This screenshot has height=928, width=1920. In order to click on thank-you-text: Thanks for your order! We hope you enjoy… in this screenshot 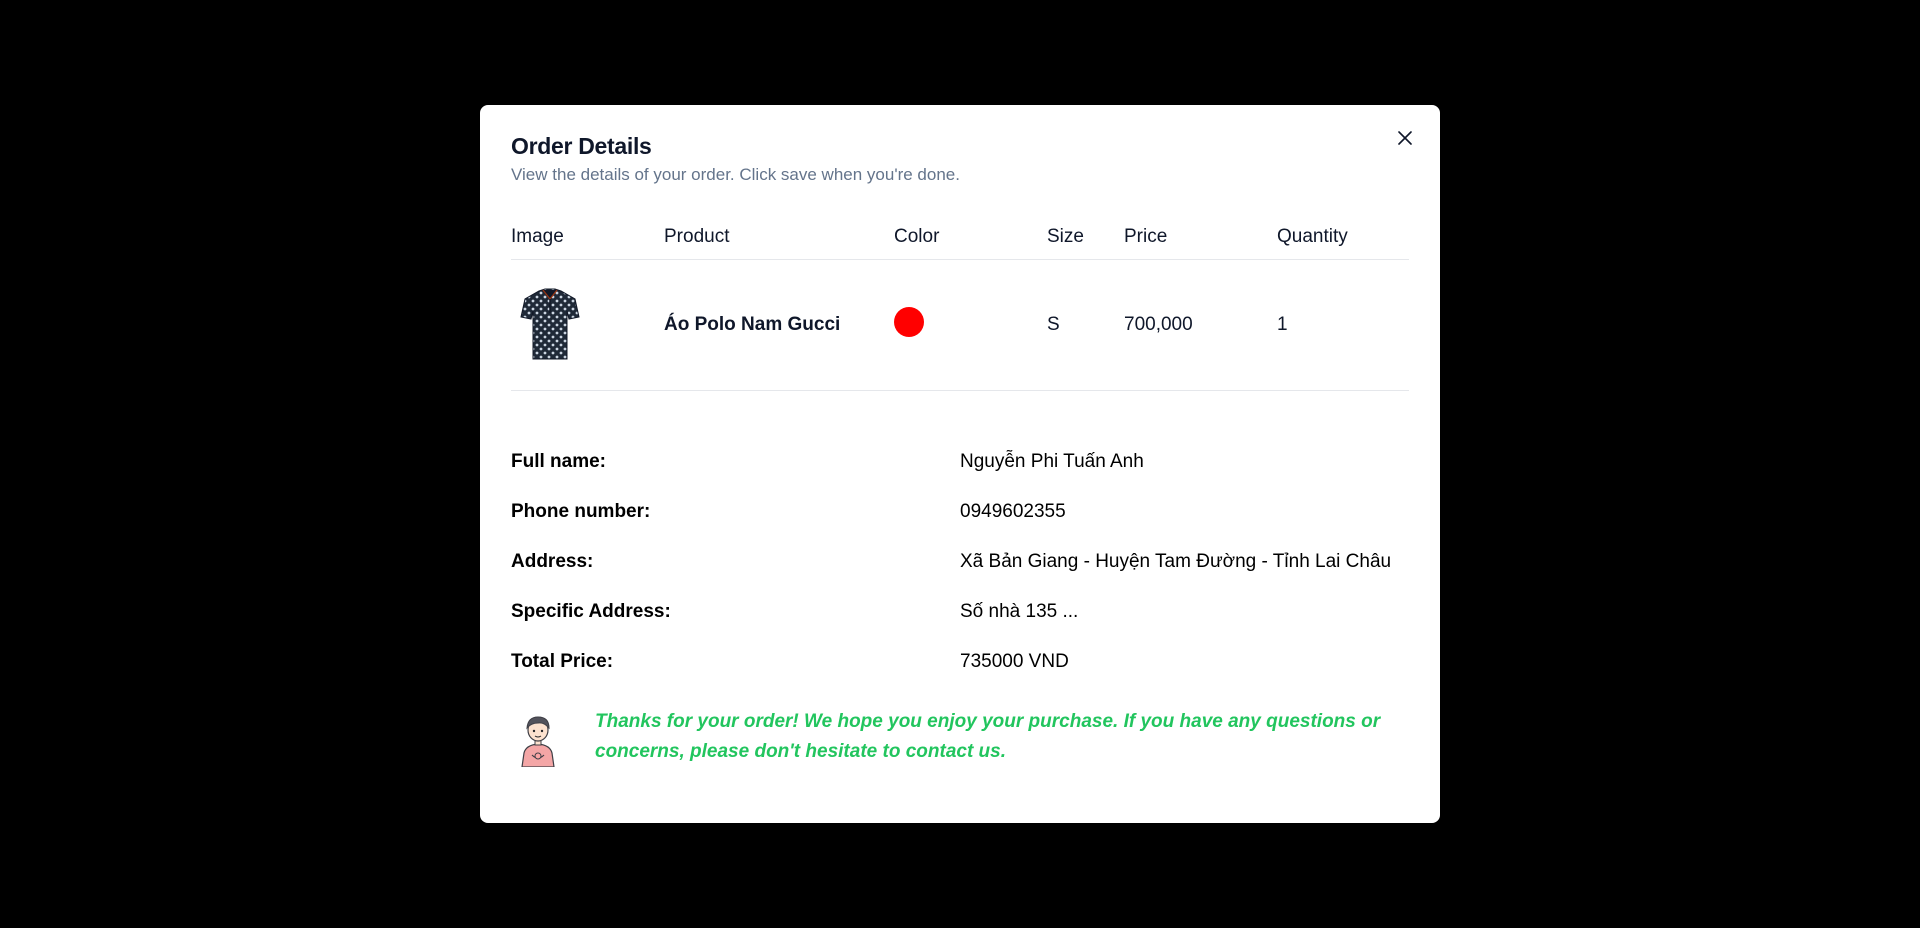, I will do `click(988, 736)`.